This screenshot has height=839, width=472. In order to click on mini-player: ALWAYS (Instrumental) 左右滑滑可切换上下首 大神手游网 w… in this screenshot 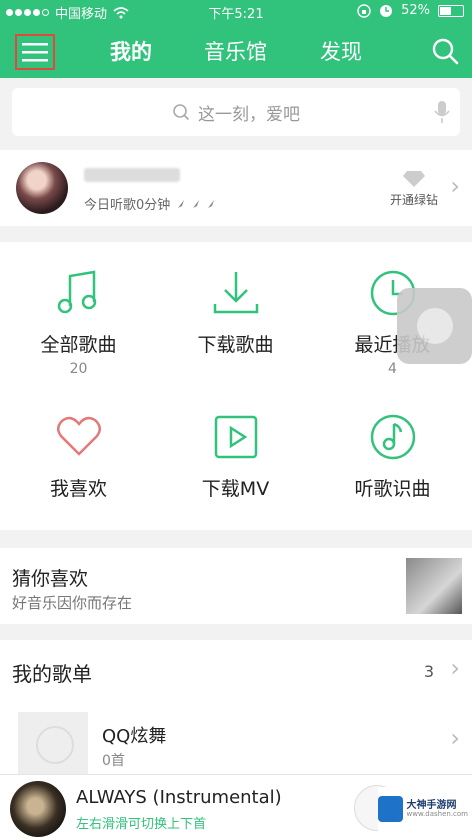, I will do `click(236, 806)`.